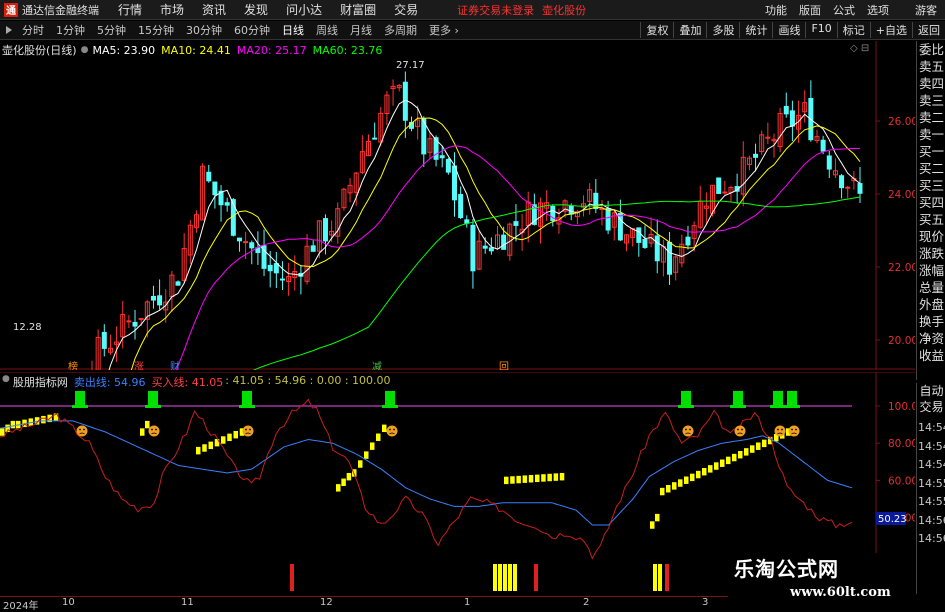 This screenshot has height=612, width=945. Describe the element at coordinates (931, 185) in the screenshot. I see `side-item-buy3: 买三` at that location.